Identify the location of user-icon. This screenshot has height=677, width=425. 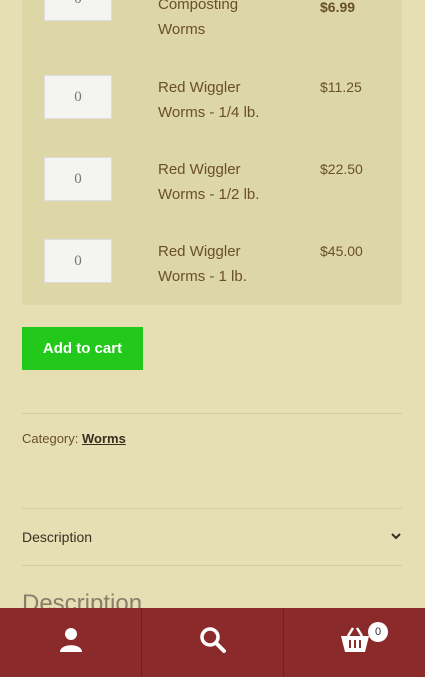
(71, 642).